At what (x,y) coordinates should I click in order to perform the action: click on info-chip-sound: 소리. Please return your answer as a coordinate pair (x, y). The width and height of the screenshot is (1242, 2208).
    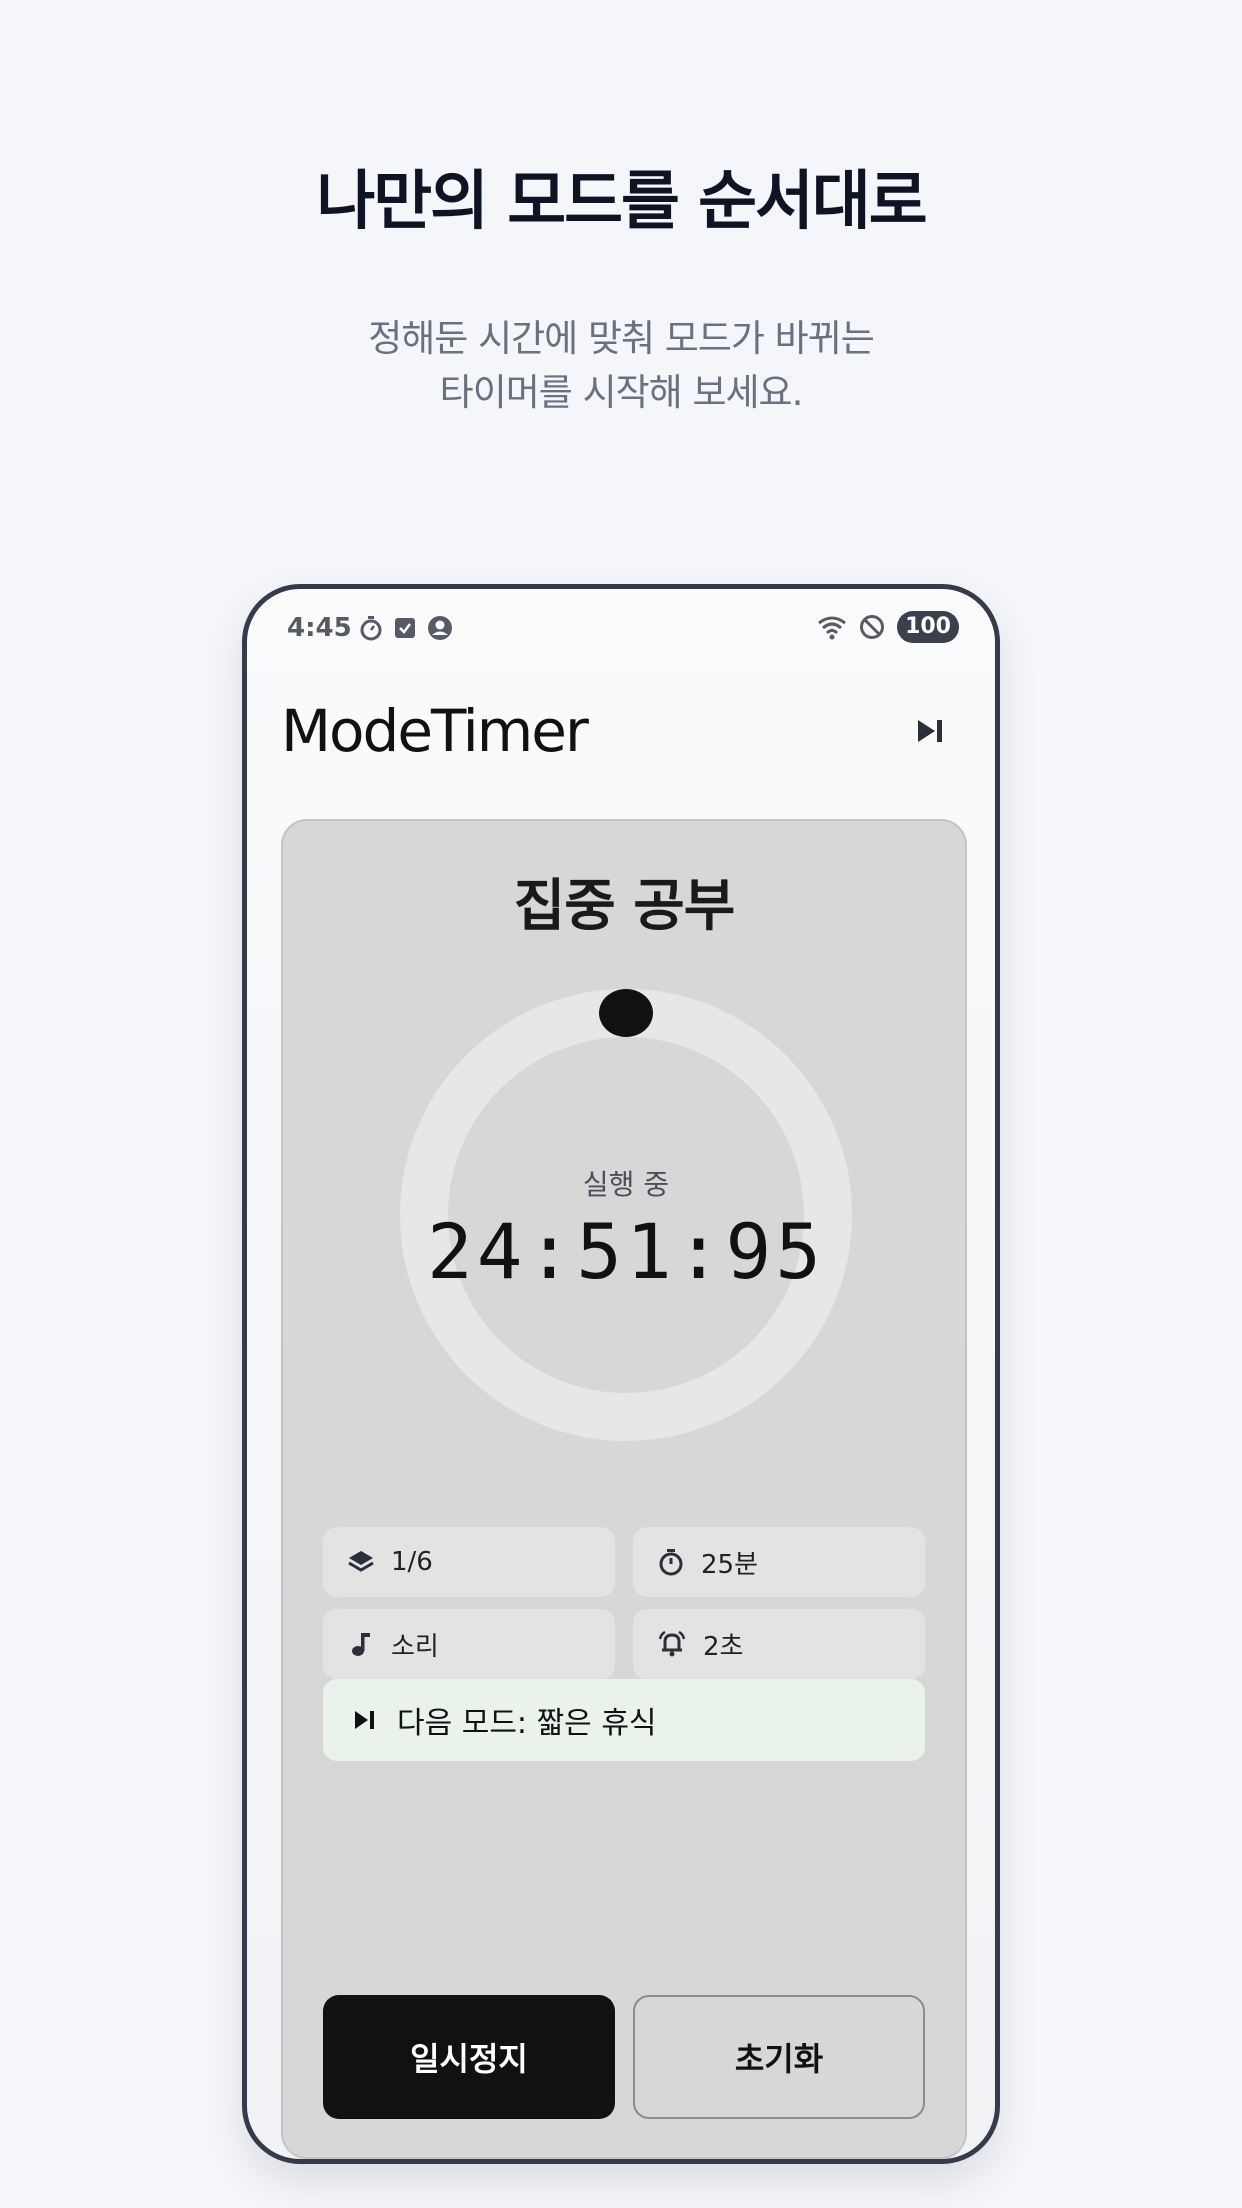
    Looking at the image, I should click on (469, 1644).